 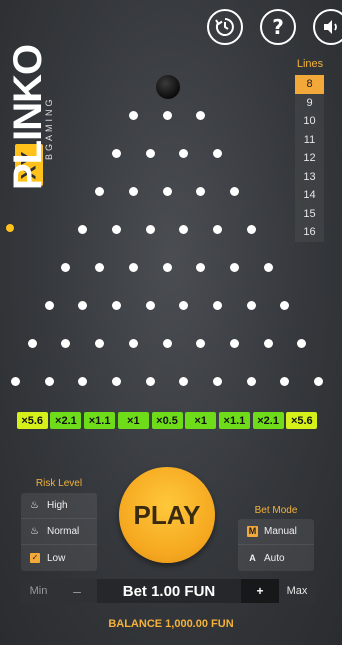 What do you see at coordinates (63, 531) in the screenshot?
I see `risk-option-label: Normal` at bounding box center [63, 531].